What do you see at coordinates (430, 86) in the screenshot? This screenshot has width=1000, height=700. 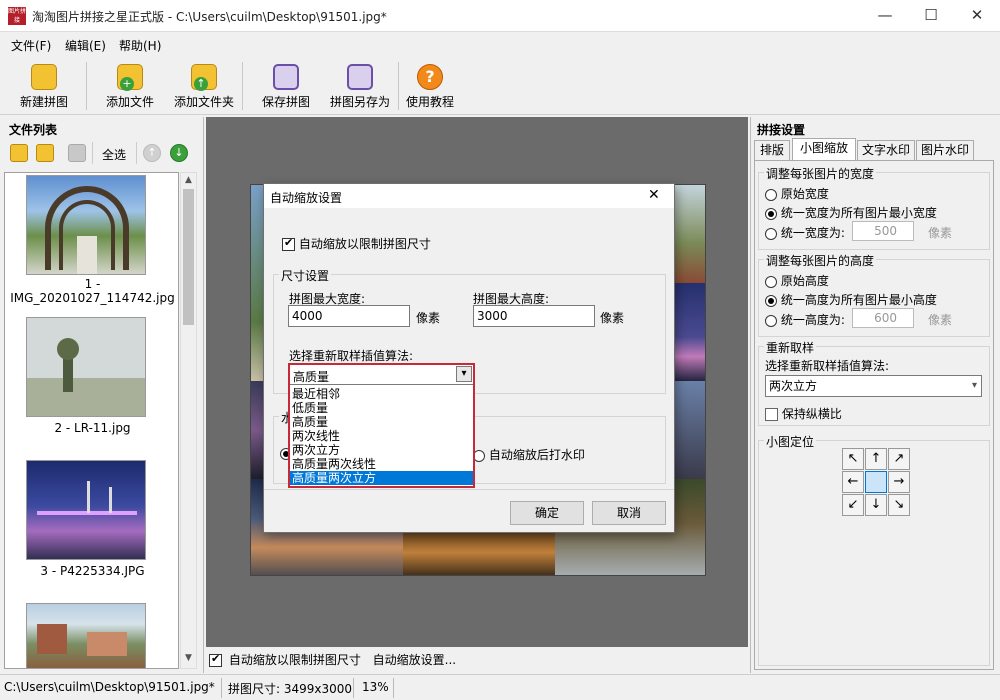 I see `tutorial-button: ? 使用教程` at bounding box center [430, 86].